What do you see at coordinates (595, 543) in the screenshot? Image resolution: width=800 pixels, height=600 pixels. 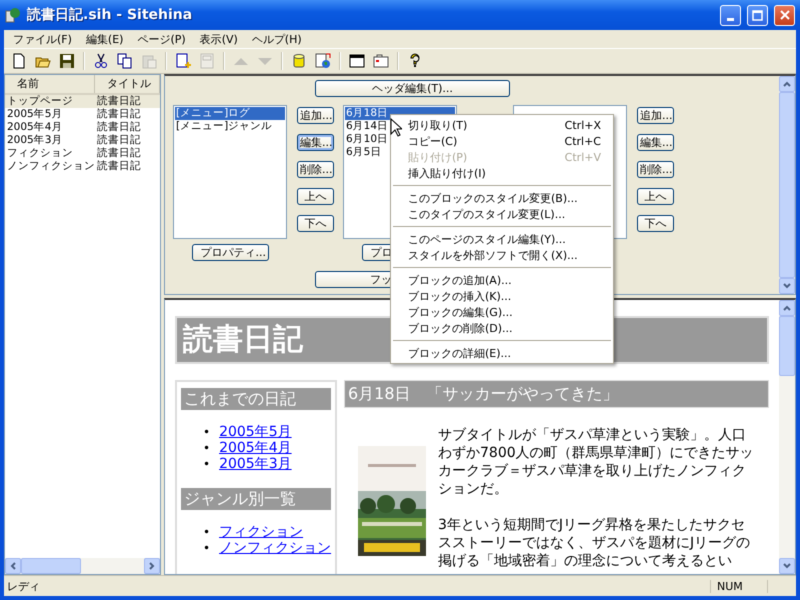 I see `article-paragraph: 3年という短期間でJリーグ昇格を果たしたサクセスストーリーではなく、ザスパを題材にJリーグの掲げる「地域密着」の理念について考えるとい` at bounding box center [595, 543].